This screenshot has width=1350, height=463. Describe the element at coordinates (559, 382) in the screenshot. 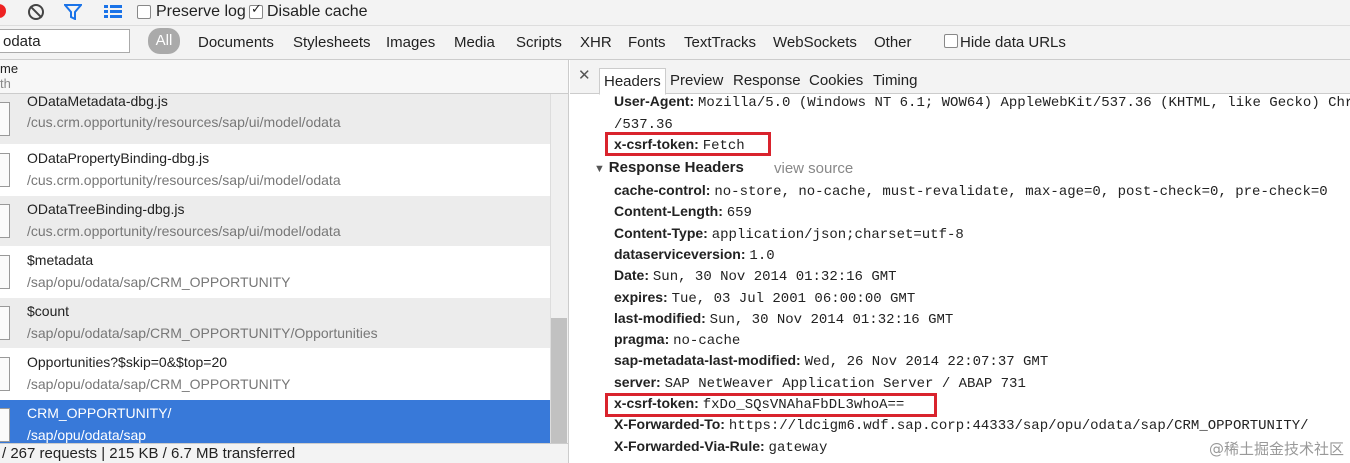

I see `scrollbar-thumb` at that location.